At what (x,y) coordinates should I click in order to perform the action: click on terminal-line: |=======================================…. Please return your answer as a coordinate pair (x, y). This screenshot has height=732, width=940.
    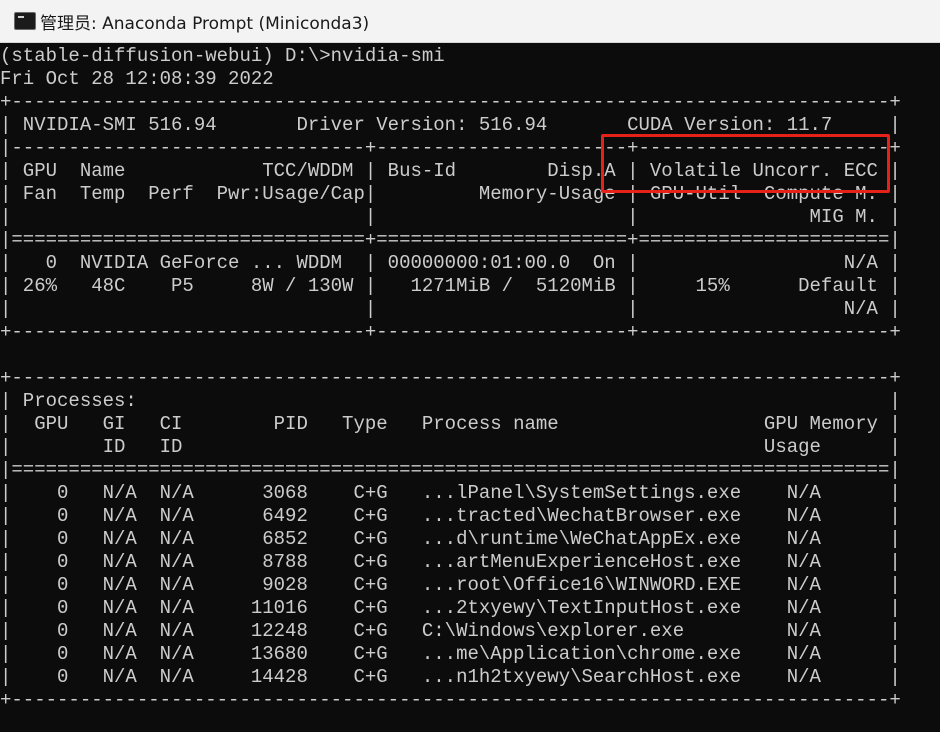
    Looking at the image, I should click on (450, 470).